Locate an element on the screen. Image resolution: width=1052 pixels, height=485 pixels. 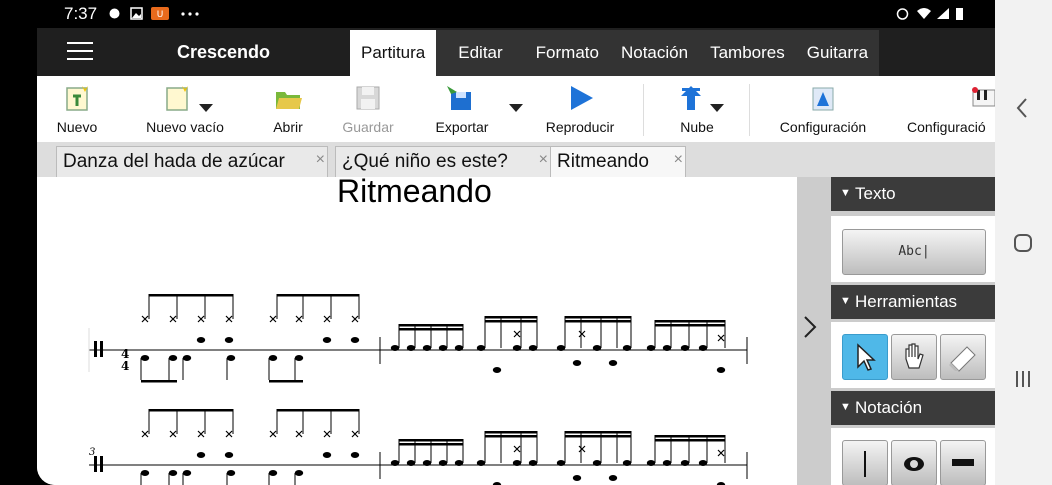
new-blank-button: Nuevo vacío is located at coordinates (185, 109).